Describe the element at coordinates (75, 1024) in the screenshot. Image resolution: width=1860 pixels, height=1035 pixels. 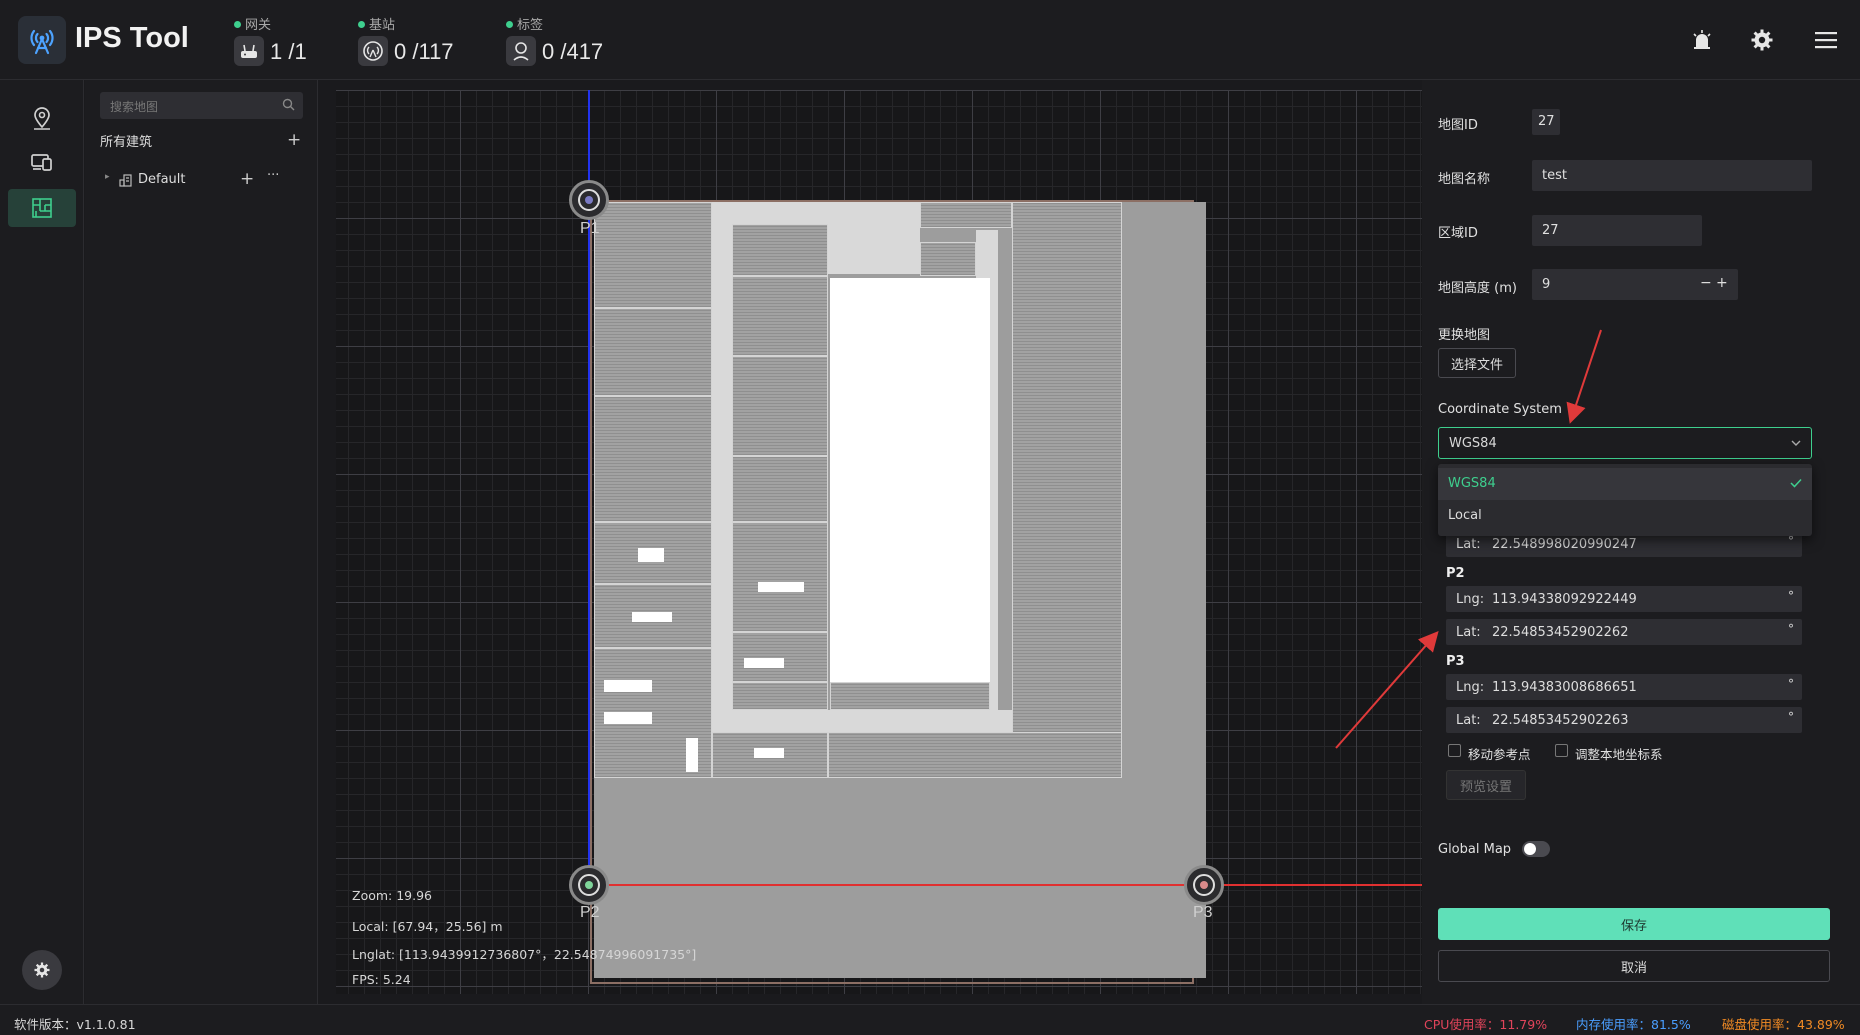
I see `software-version: 软件版本：v1.1.0.81` at that location.